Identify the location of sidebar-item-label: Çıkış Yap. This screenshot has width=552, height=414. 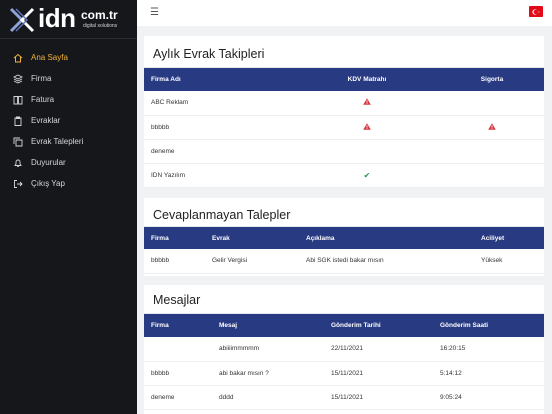
(48, 183).